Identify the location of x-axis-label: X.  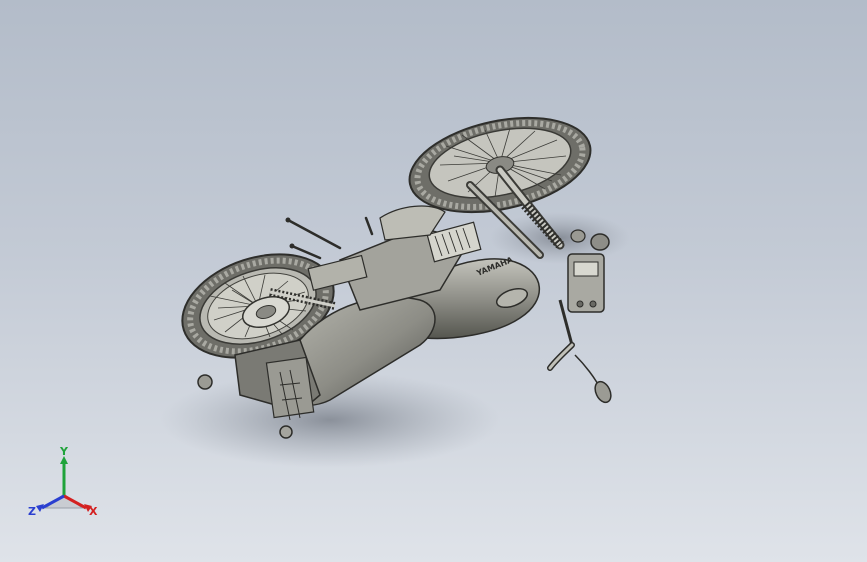
(93, 511).